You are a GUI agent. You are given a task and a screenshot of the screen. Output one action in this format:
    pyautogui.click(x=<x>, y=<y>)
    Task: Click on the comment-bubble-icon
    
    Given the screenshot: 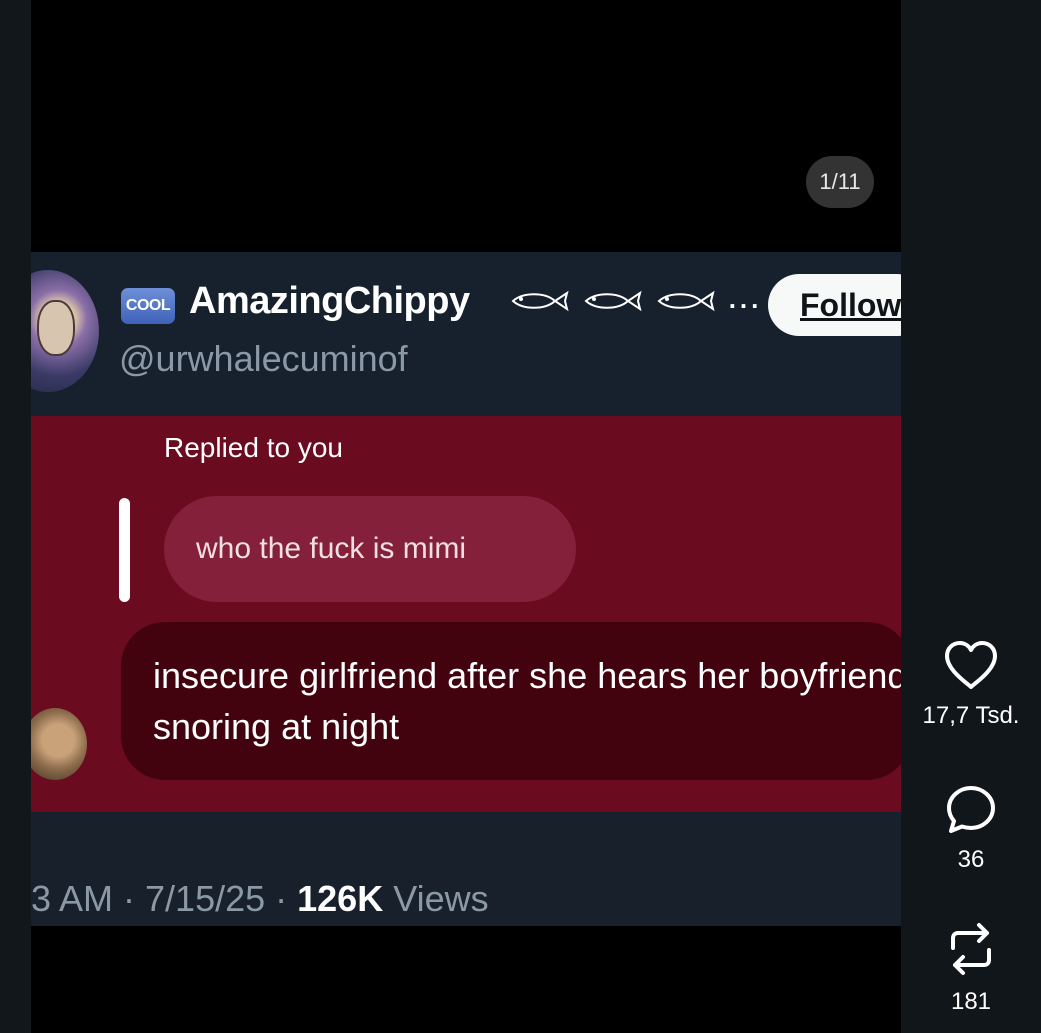 What is the action you would take?
    pyautogui.click(x=971, y=810)
    